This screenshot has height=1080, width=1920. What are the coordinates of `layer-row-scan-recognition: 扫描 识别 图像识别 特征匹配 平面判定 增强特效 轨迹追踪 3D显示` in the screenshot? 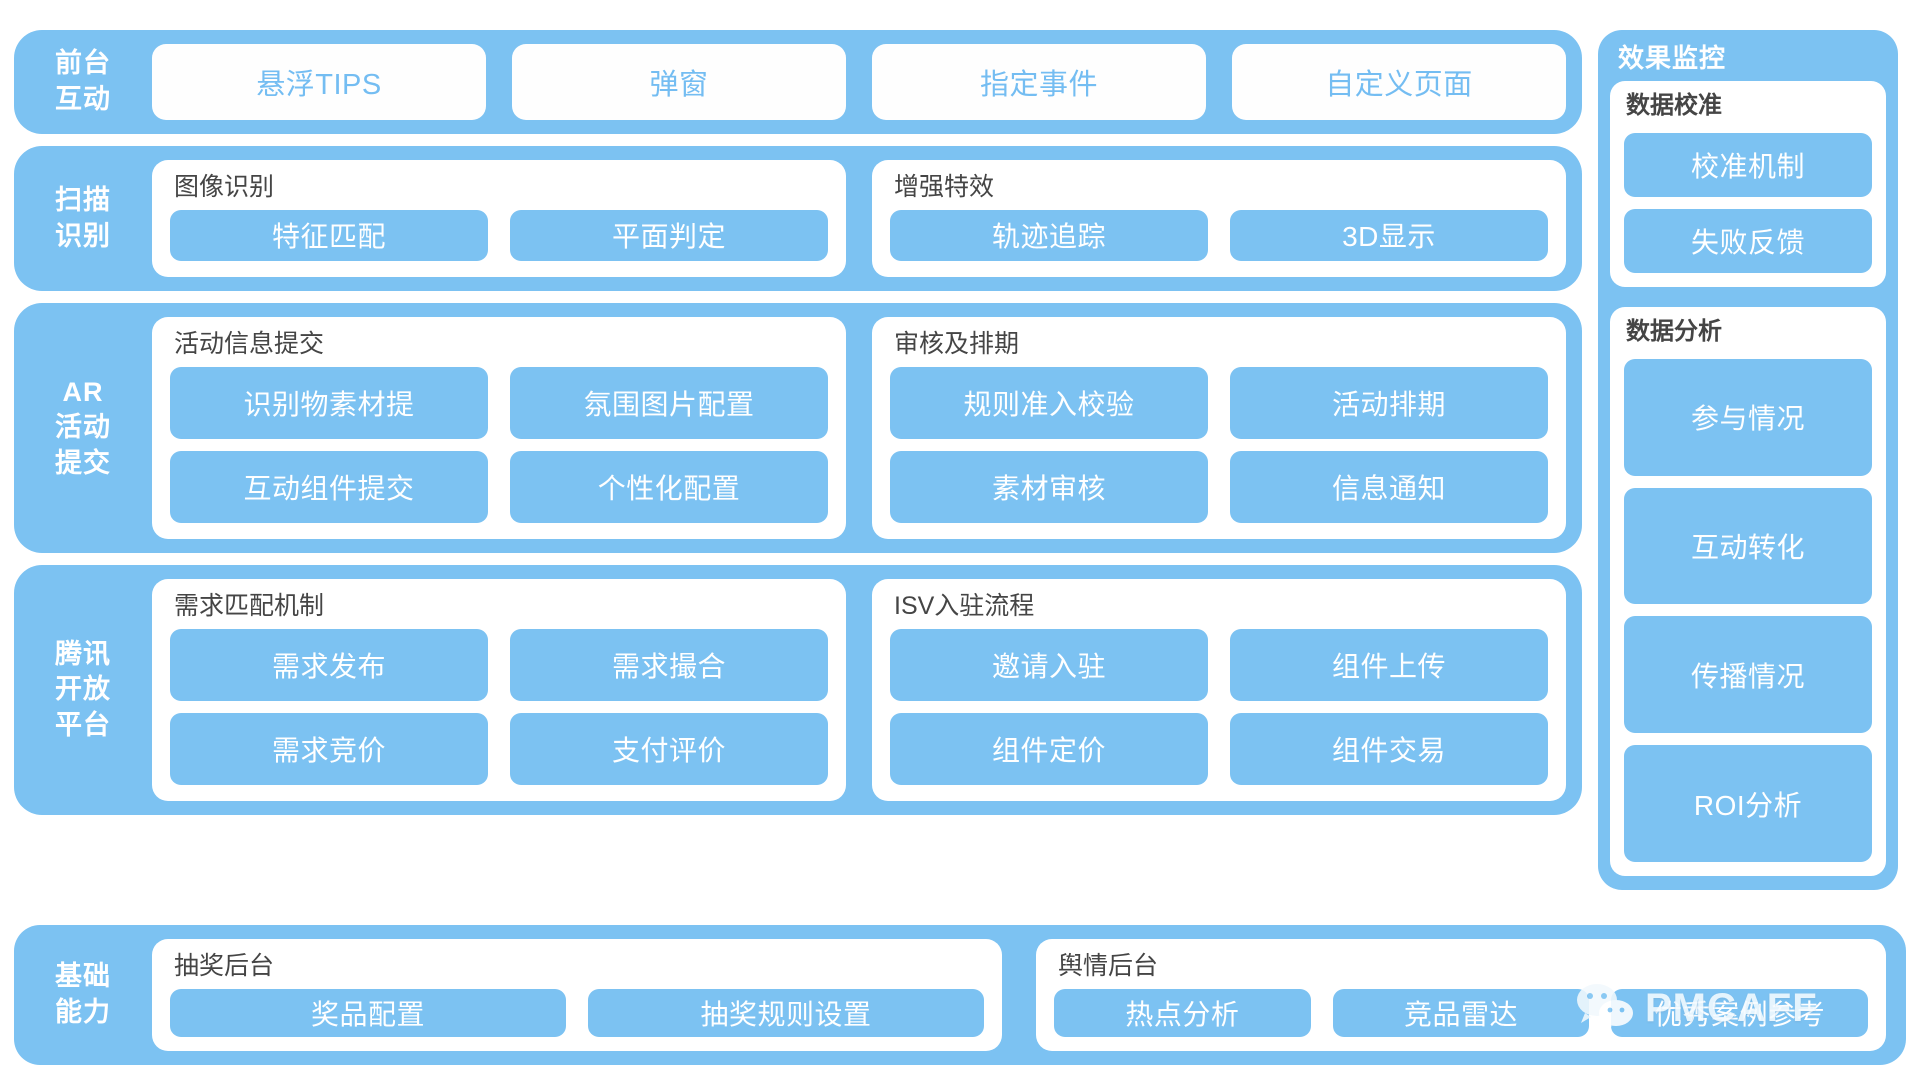 It's located at (798, 218).